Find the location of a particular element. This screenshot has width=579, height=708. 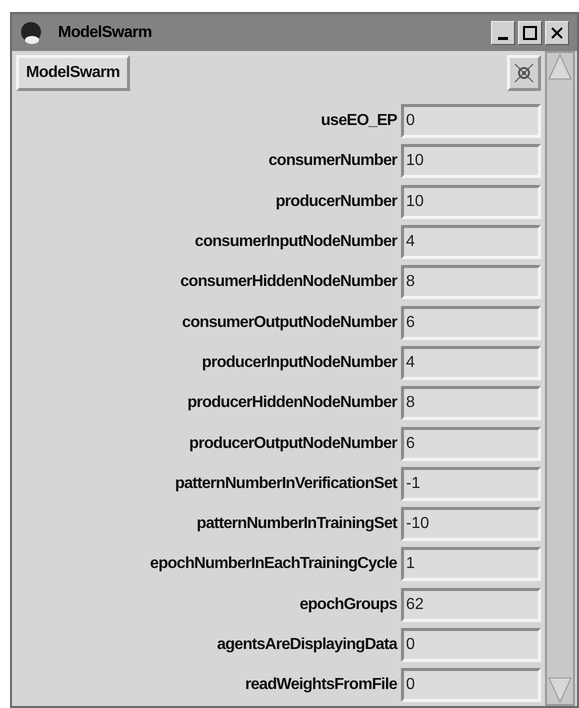

field-label: consumerHiddenNodeNumber is located at coordinates (288, 282).